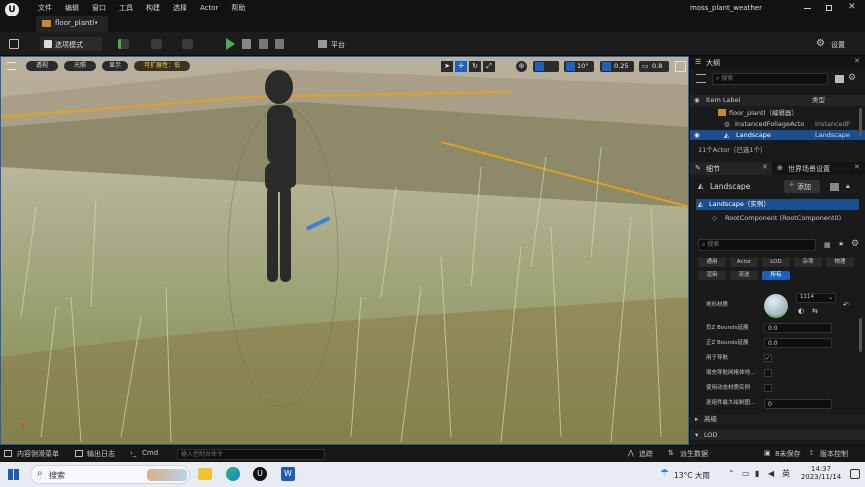 The height and width of the screenshot is (487, 865). Describe the element at coordinates (798, 343) in the screenshot. I see `pos-bounds-input: 0.0` at that location.